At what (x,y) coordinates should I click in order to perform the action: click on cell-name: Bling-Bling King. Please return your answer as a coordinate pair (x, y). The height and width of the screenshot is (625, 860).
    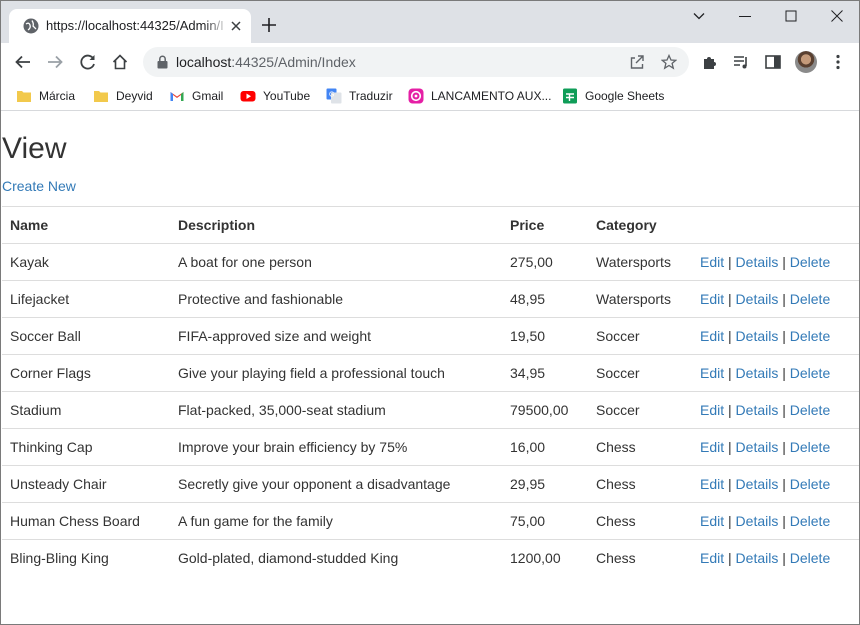
    Looking at the image, I should click on (86, 558).